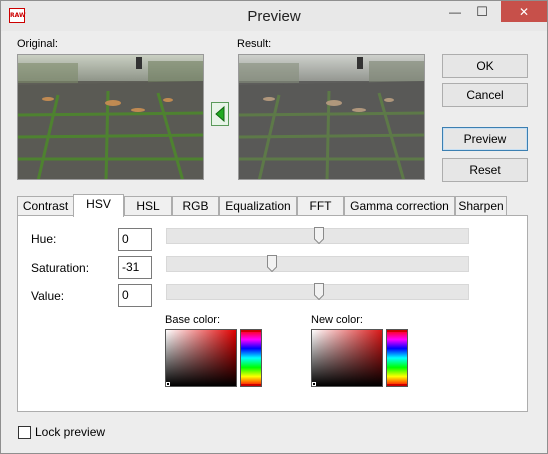 Image resolution: width=548 pixels, height=454 pixels. I want to click on new-color-label: New color:, so click(337, 320).